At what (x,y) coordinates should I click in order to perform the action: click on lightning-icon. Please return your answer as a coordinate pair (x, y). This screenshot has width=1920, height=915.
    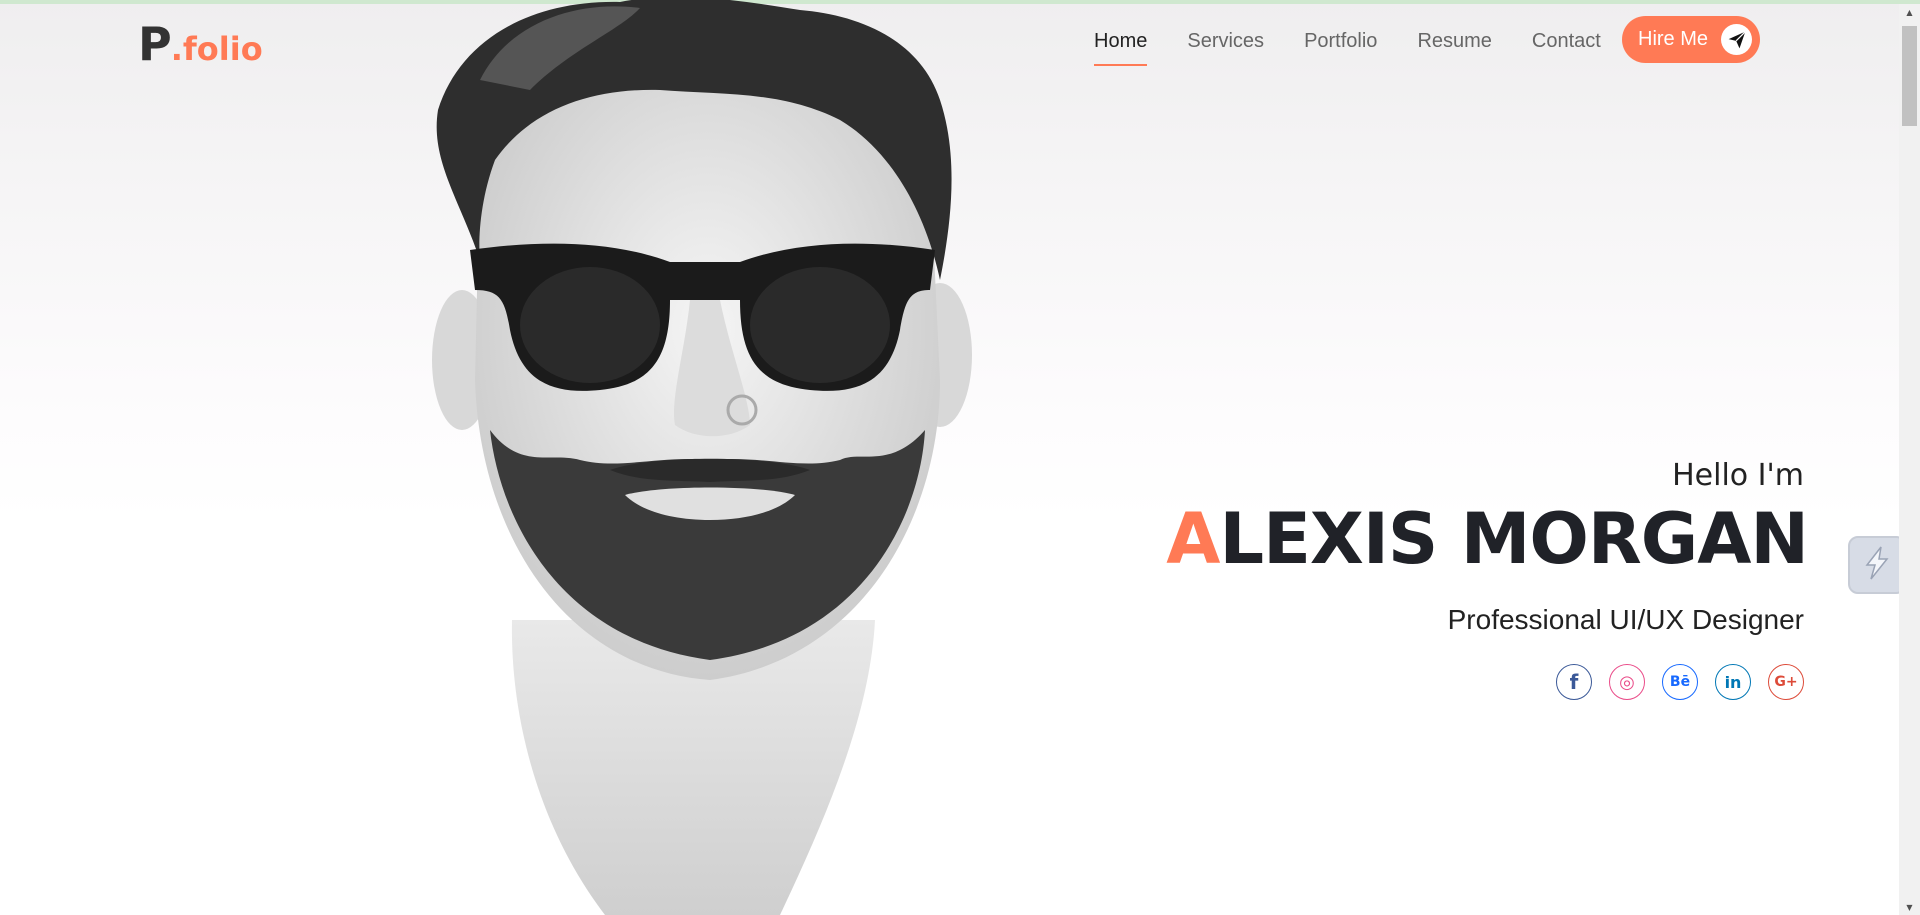
    Looking at the image, I should click on (1877, 565).